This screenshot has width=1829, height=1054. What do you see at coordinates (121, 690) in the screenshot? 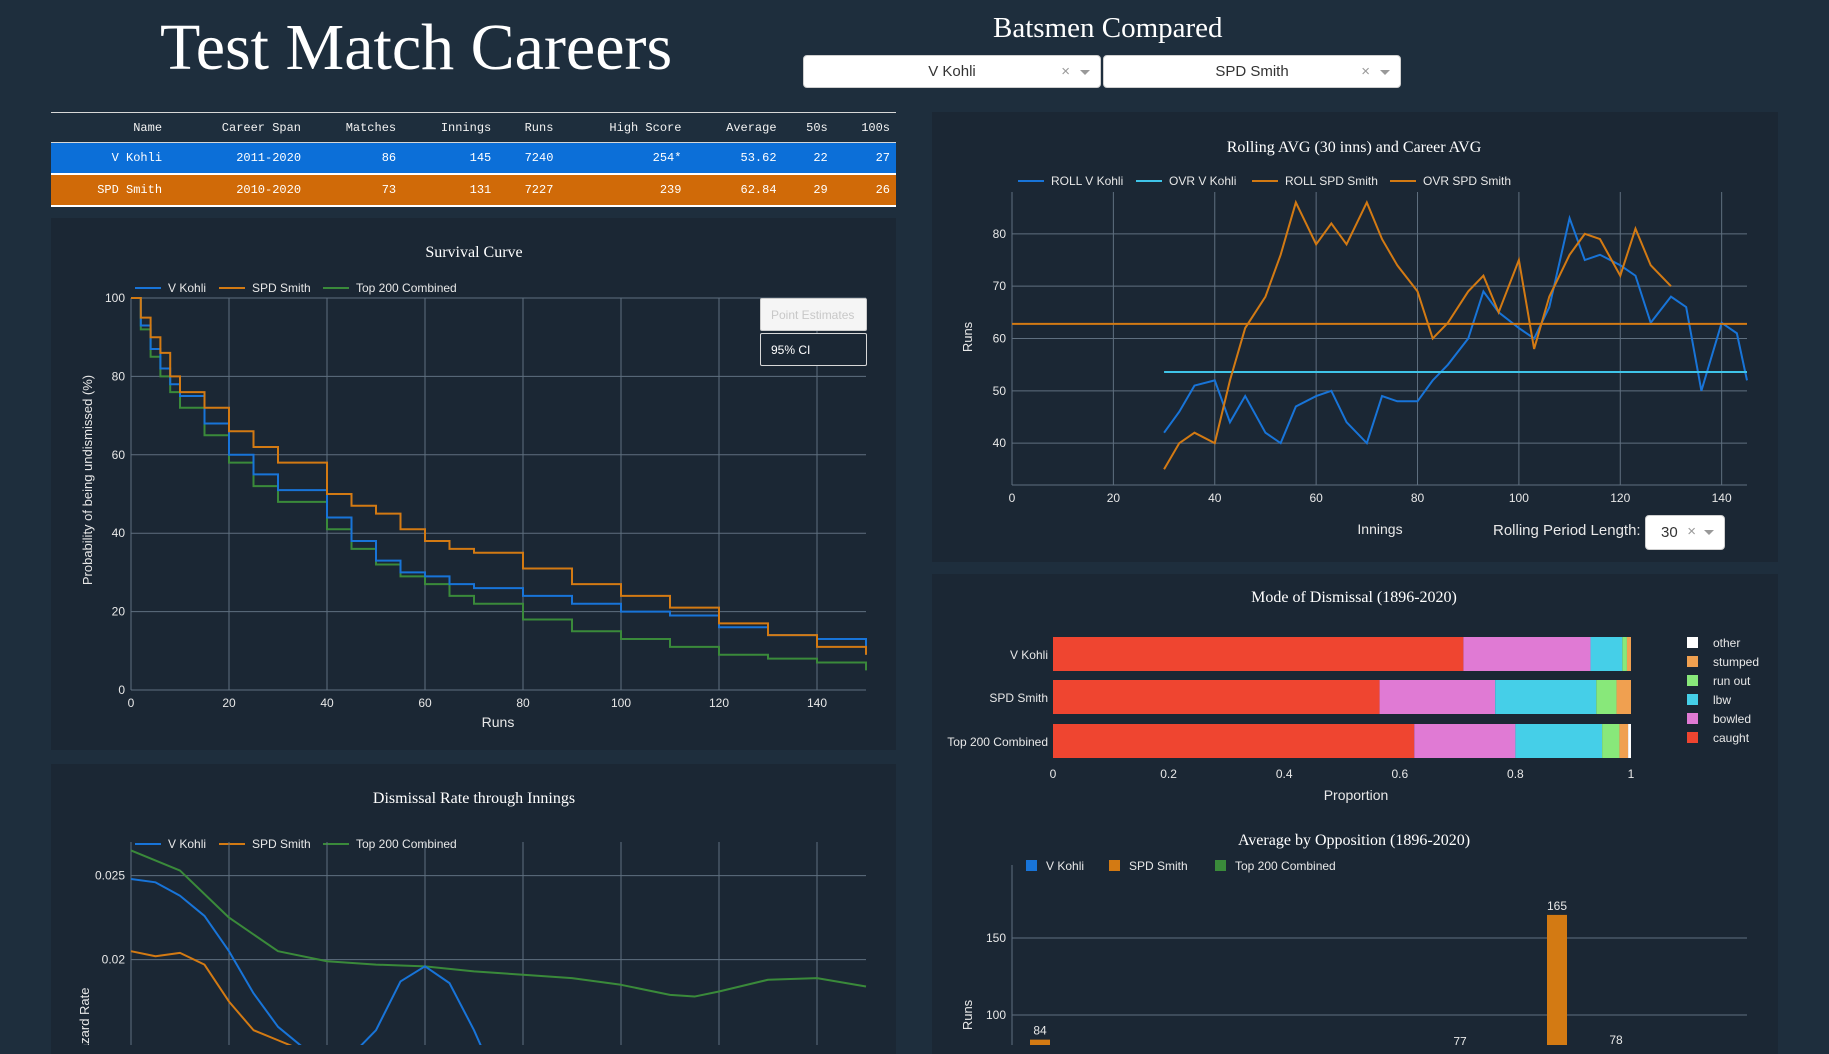
I see `y-tick-label: 0` at bounding box center [121, 690].